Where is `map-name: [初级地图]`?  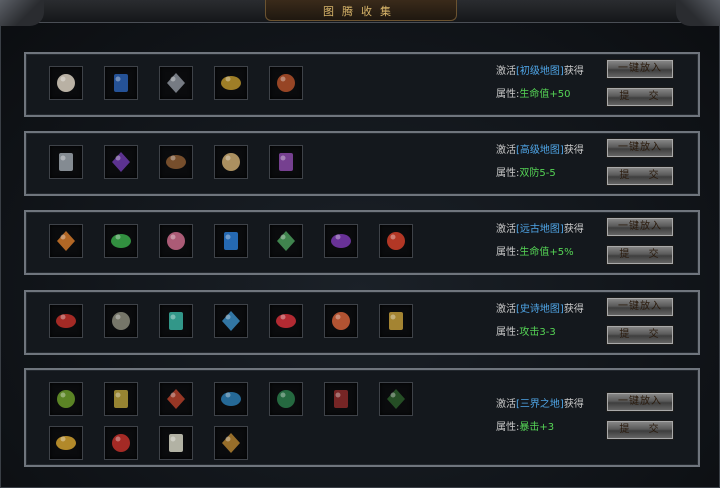
map-name: [初级地图] is located at coordinates (540, 71).